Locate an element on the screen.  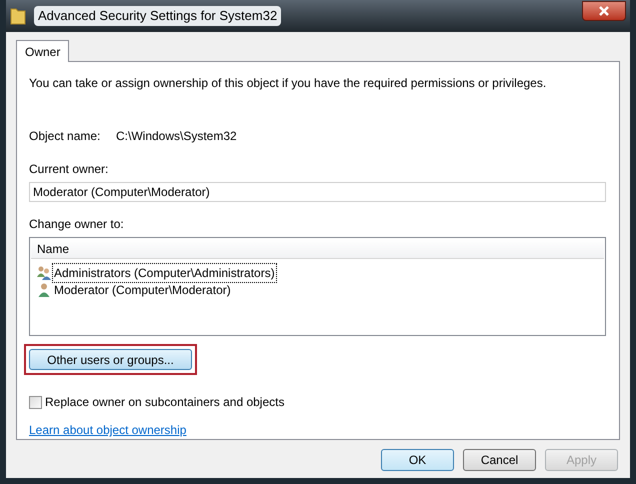
checkbox is located at coordinates (35, 402).